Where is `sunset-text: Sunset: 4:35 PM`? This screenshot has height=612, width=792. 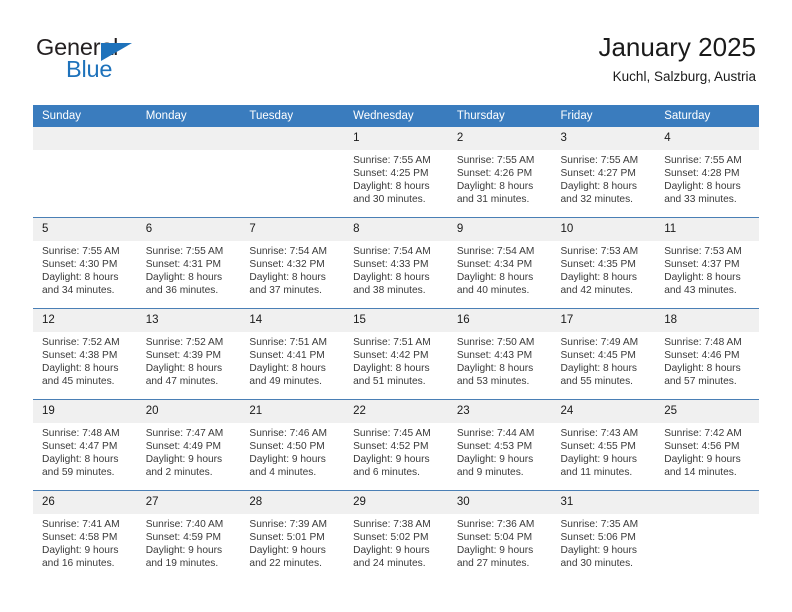 sunset-text: Sunset: 4:35 PM is located at coordinates (598, 265).